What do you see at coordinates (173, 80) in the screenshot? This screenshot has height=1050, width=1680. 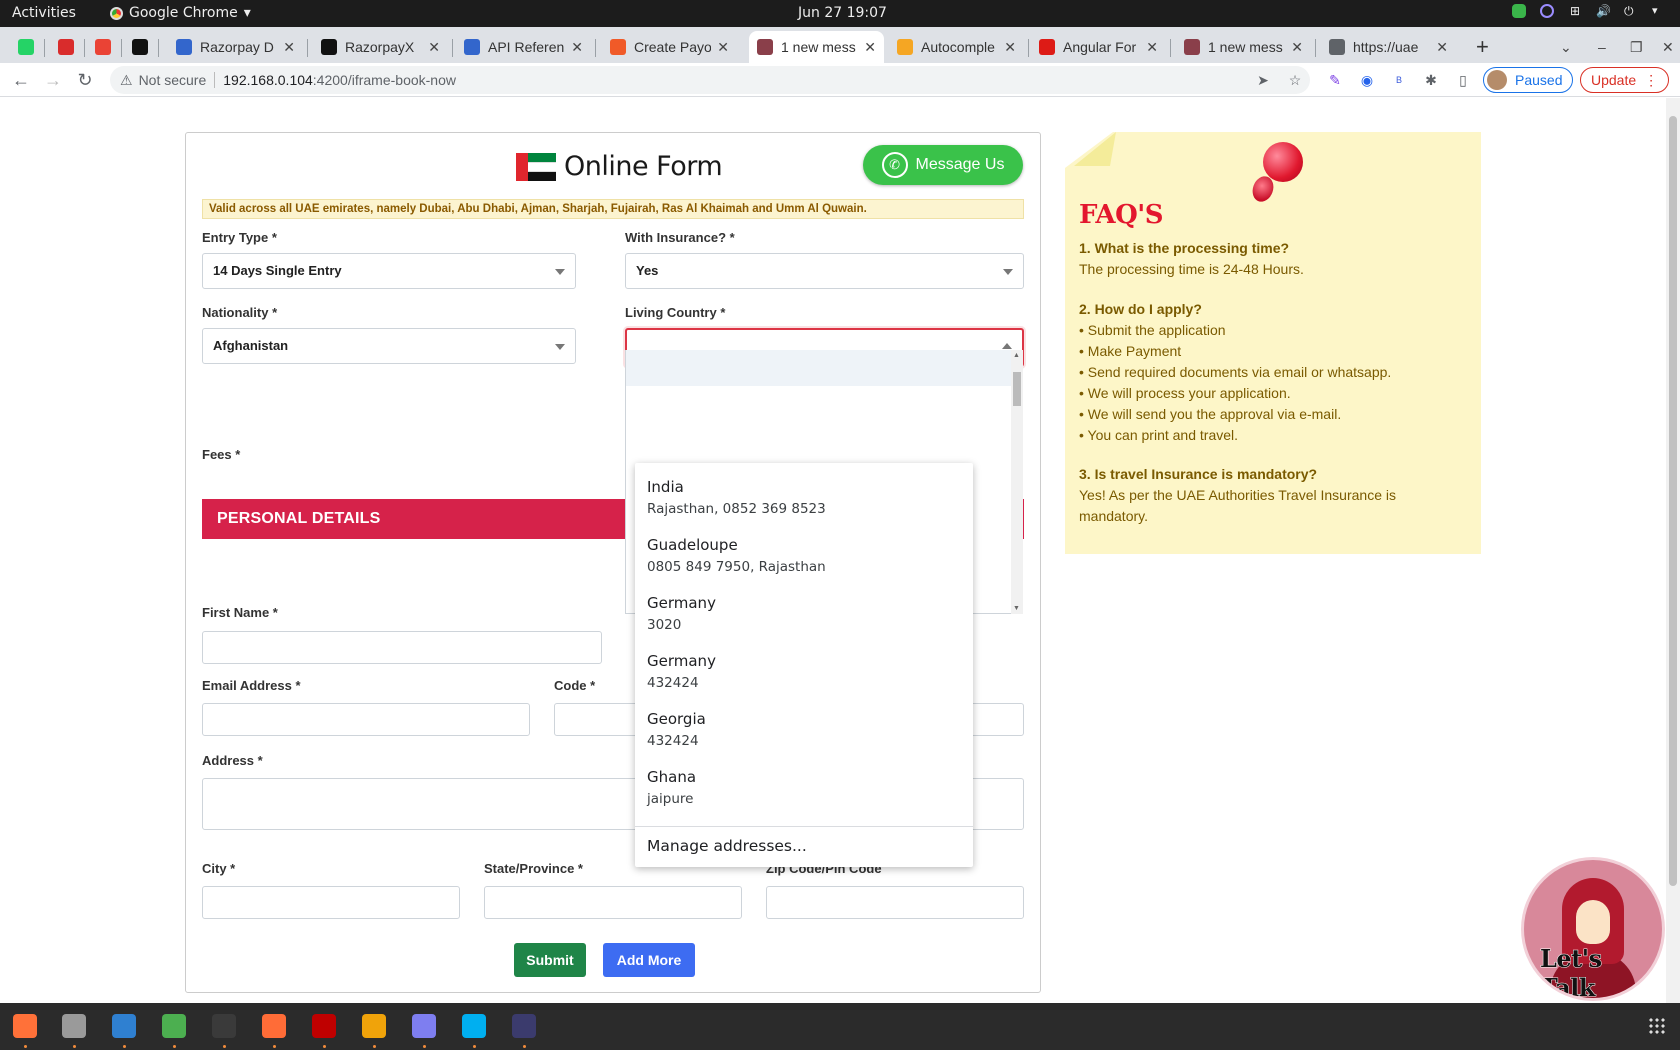 I see `security-label: Not secure` at bounding box center [173, 80].